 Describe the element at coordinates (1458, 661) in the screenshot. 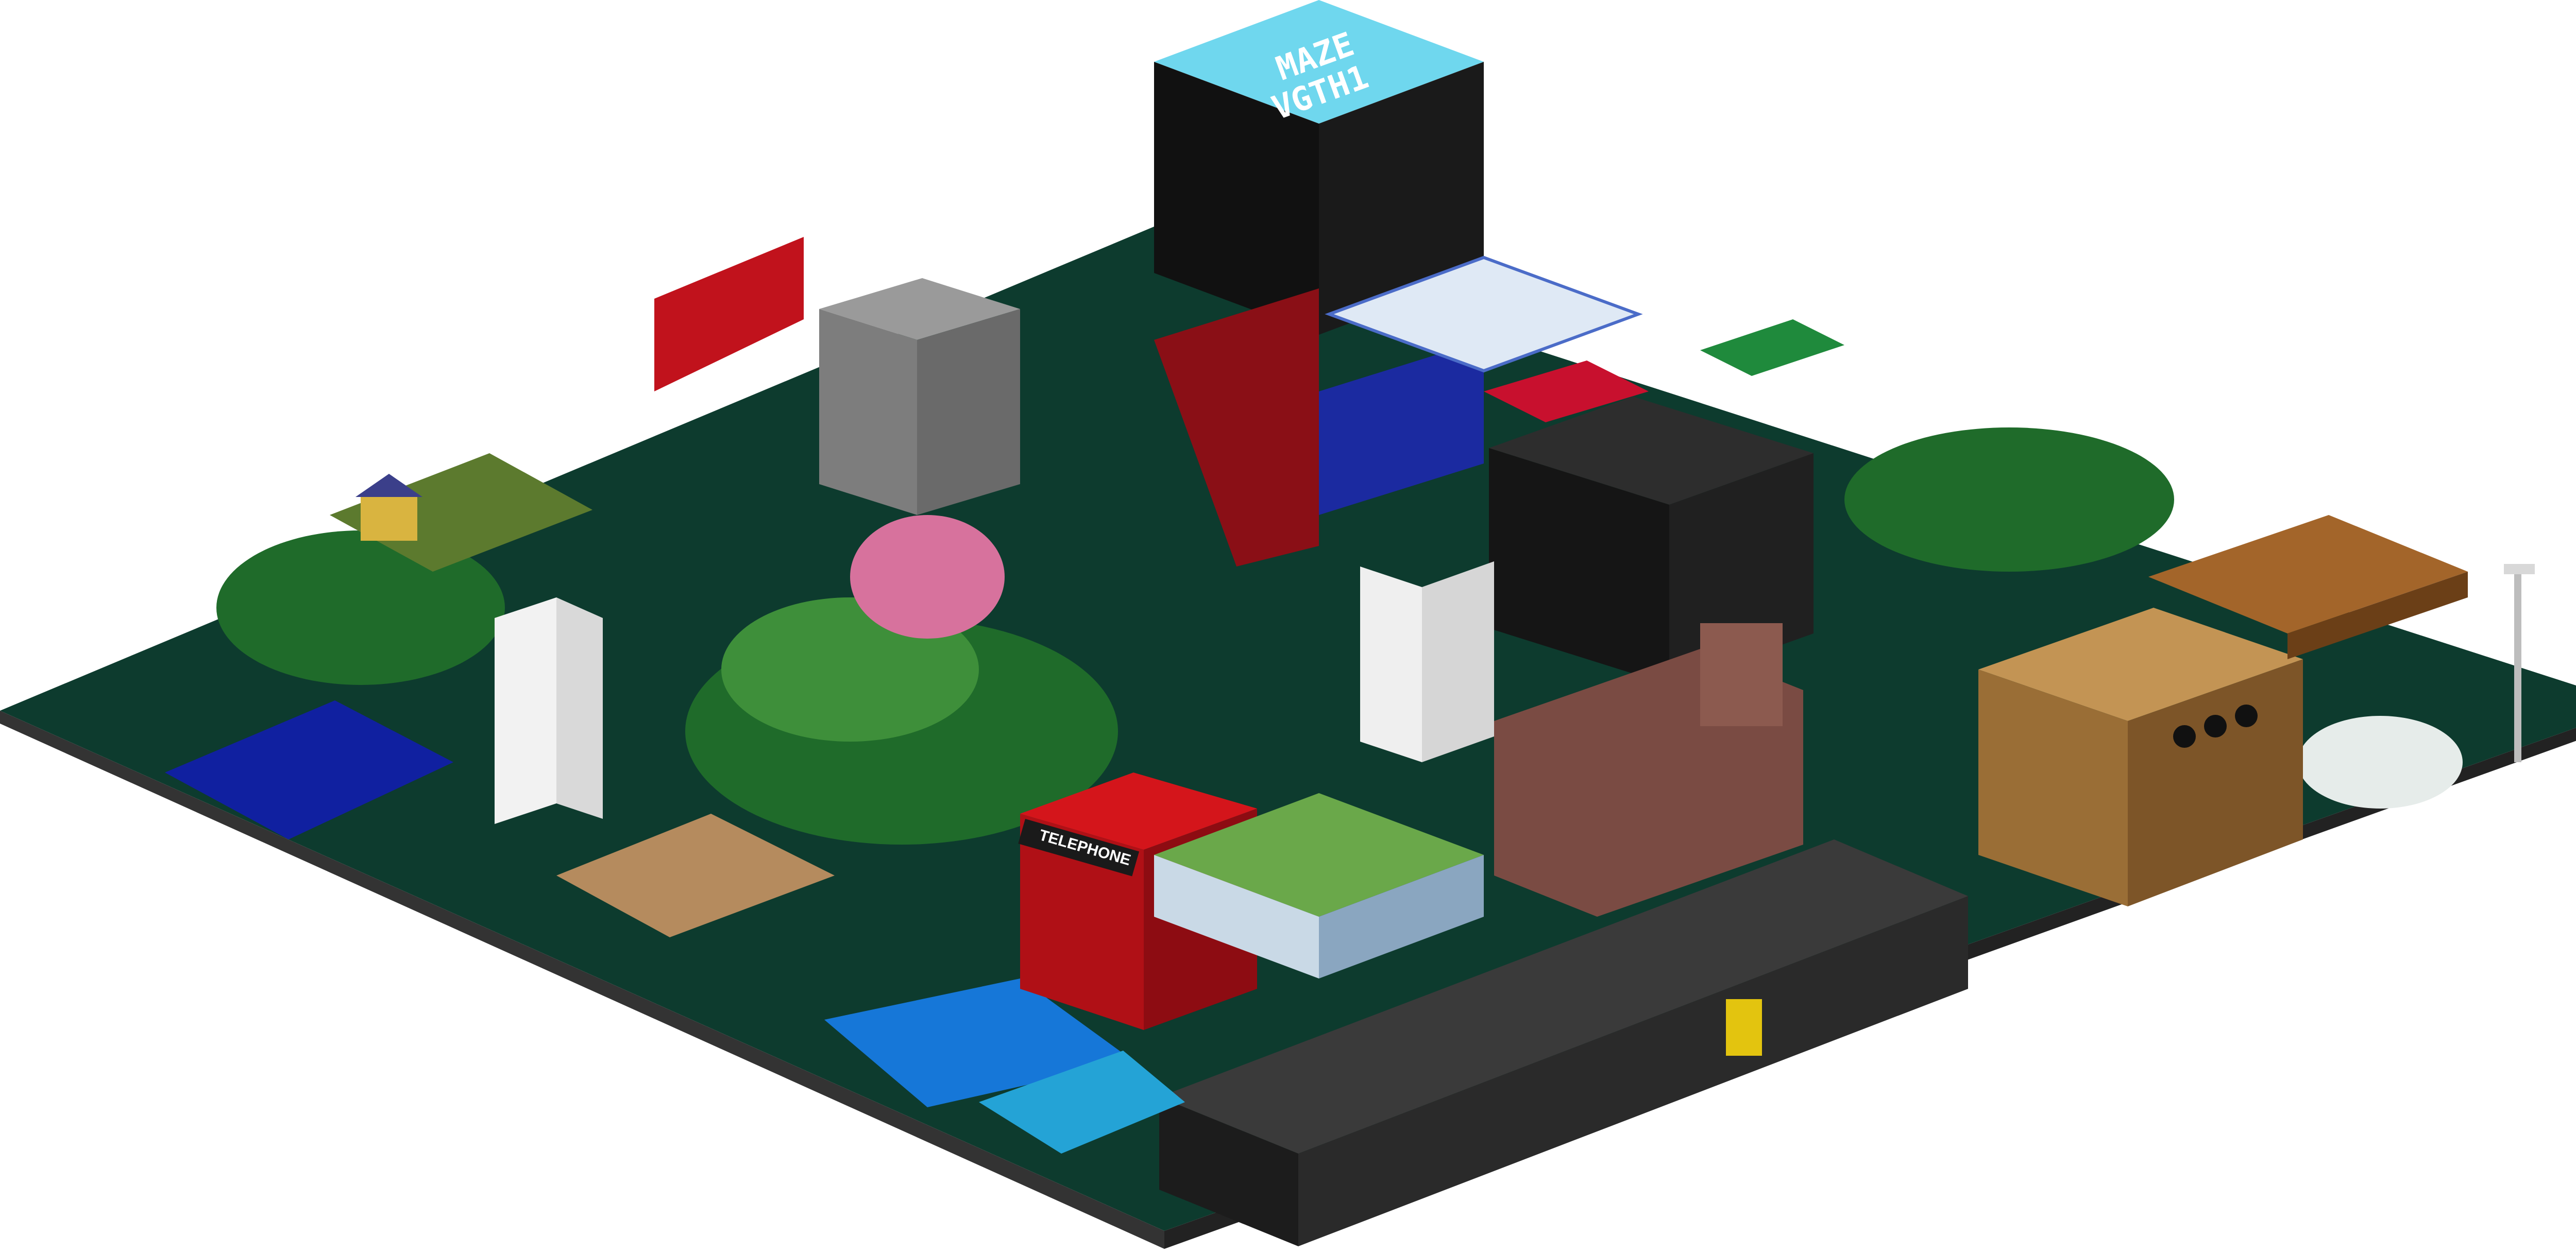

I see `white-tower-right` at that location.